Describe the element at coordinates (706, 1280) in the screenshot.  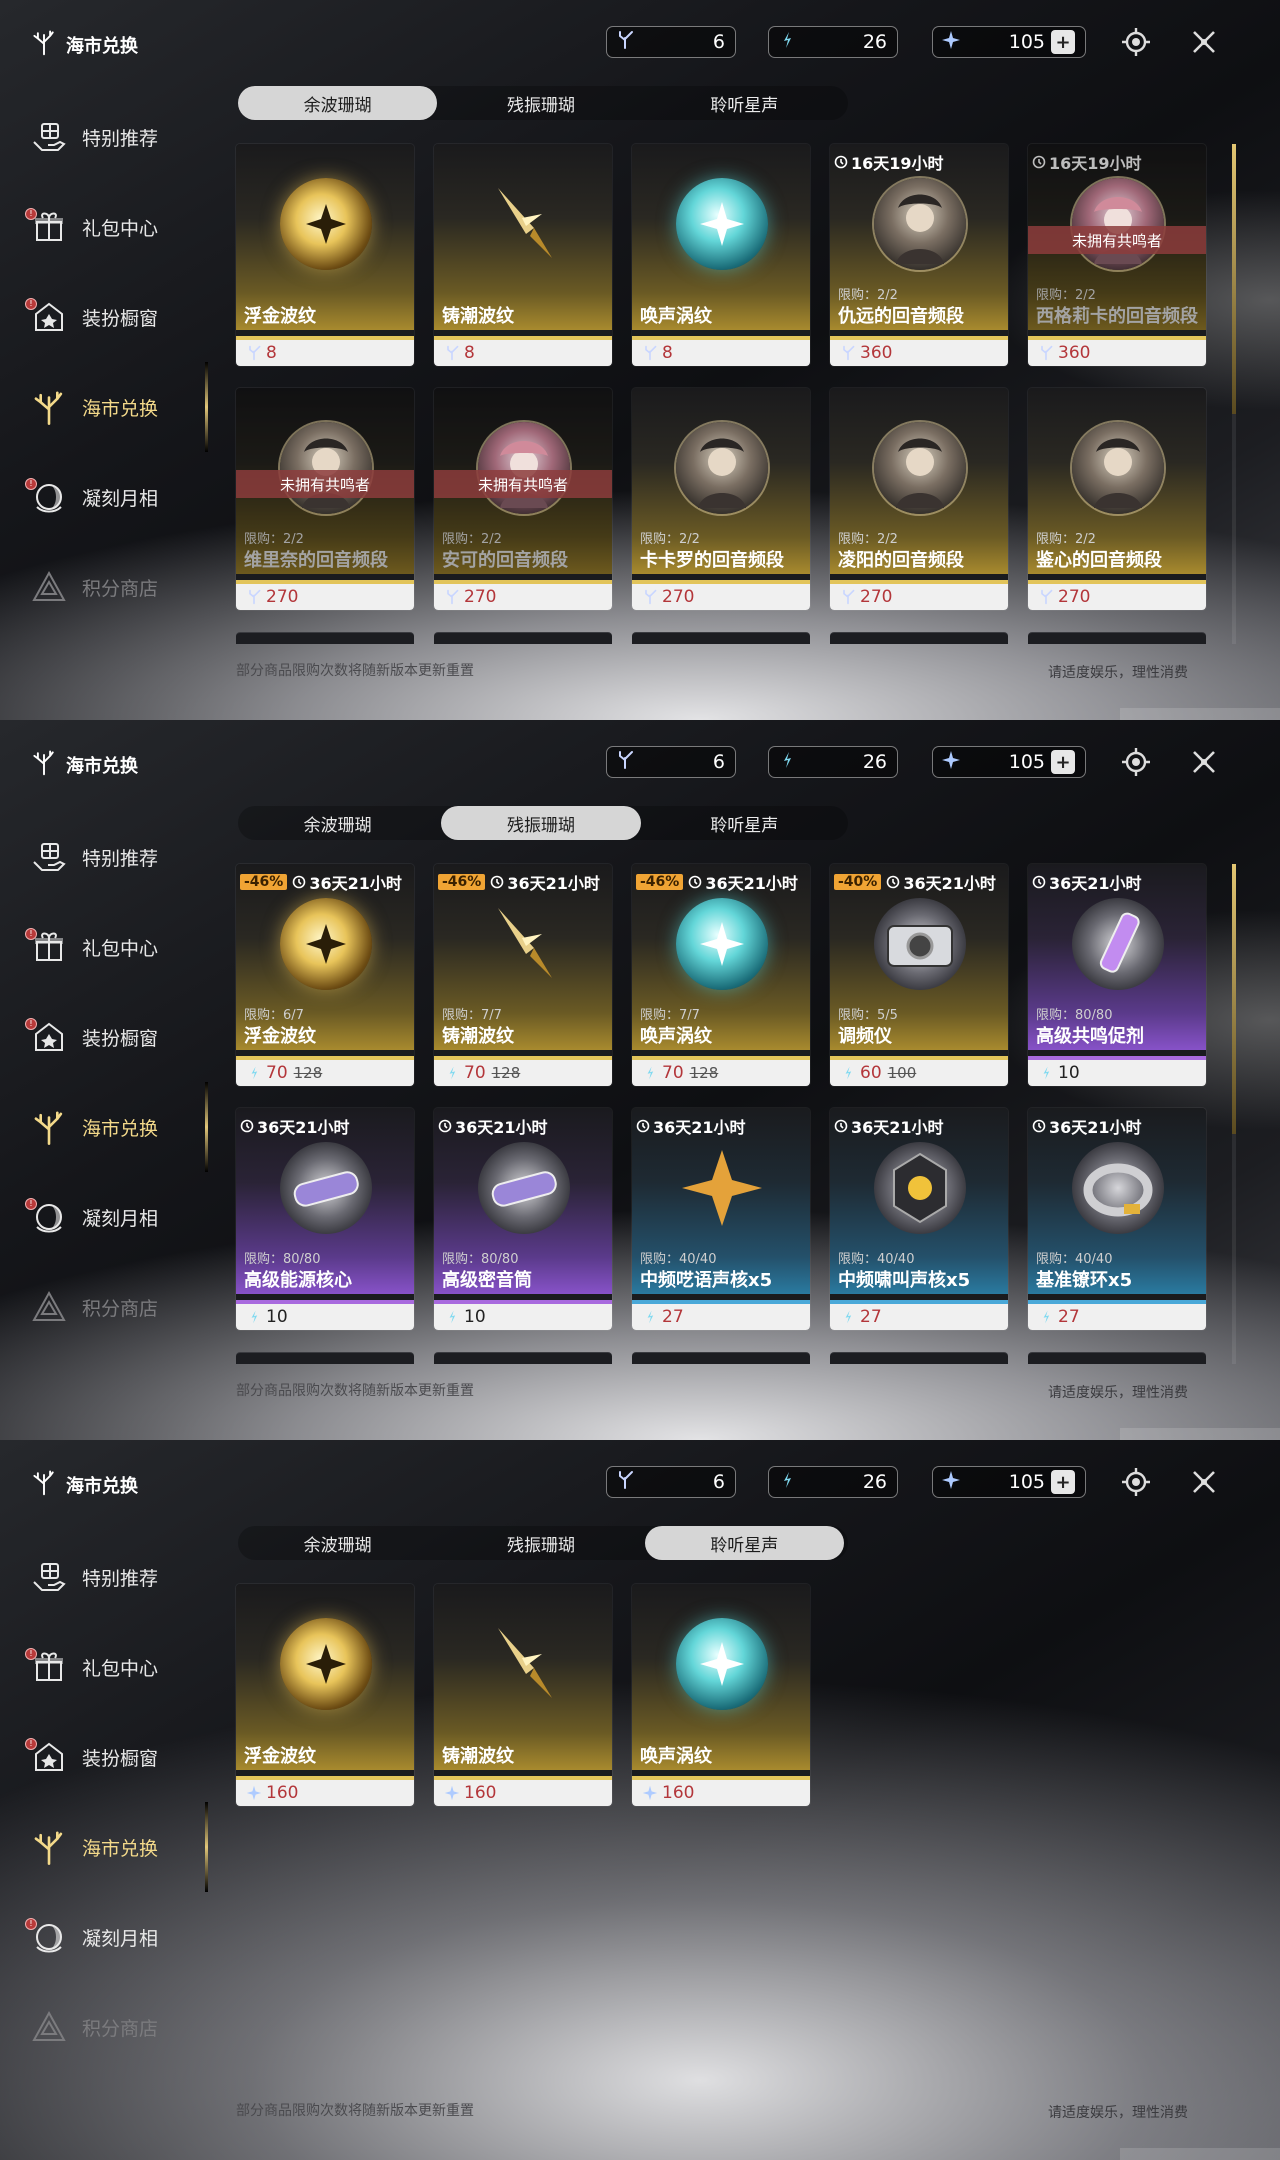
I see `item-name: 中频呓语声核x5` at that location.